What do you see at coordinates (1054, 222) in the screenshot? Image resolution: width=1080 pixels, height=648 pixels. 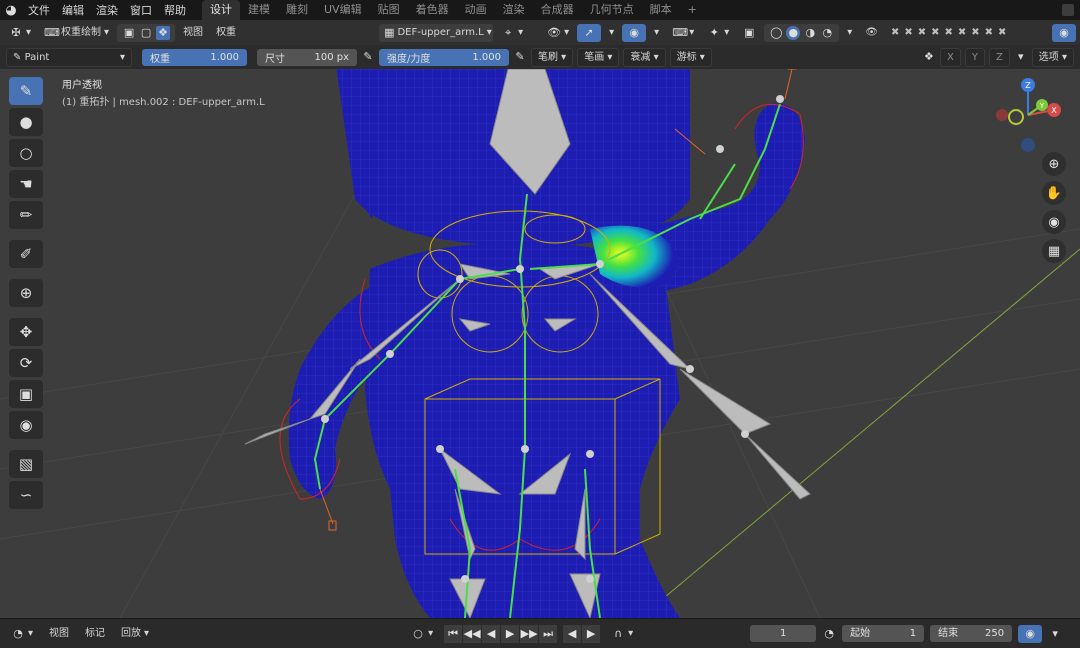 I see `camera-toggle-icon: ◉` at bounding box center [1054, 222].